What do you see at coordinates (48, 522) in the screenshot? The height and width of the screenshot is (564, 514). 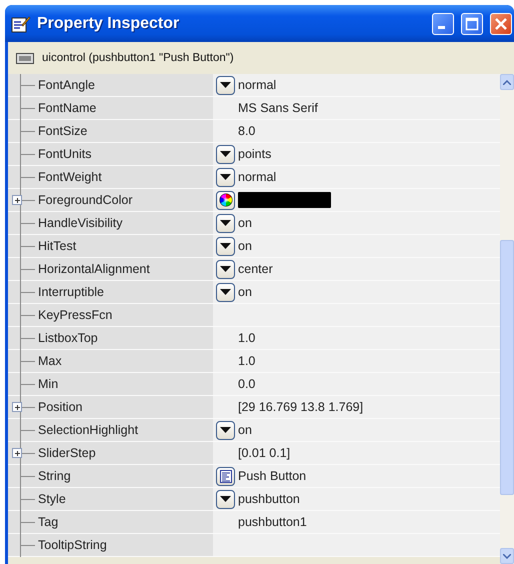 I see `property-name: Tag` at bounding box center [48, 522].